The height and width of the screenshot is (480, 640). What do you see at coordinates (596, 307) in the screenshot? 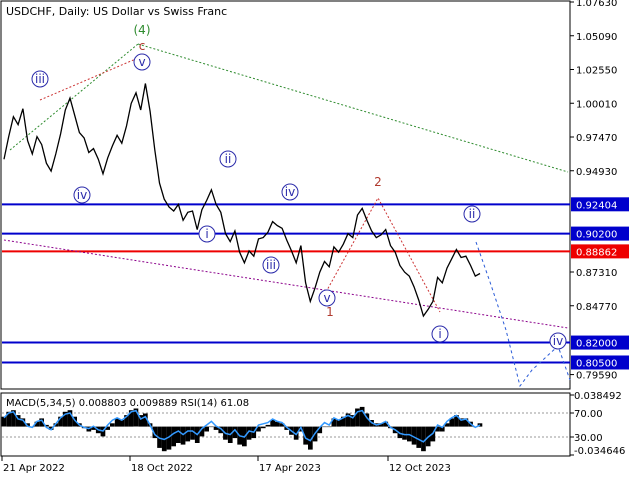
I see `y-tick-label: 0.84770` at bounding box center [596, 307].